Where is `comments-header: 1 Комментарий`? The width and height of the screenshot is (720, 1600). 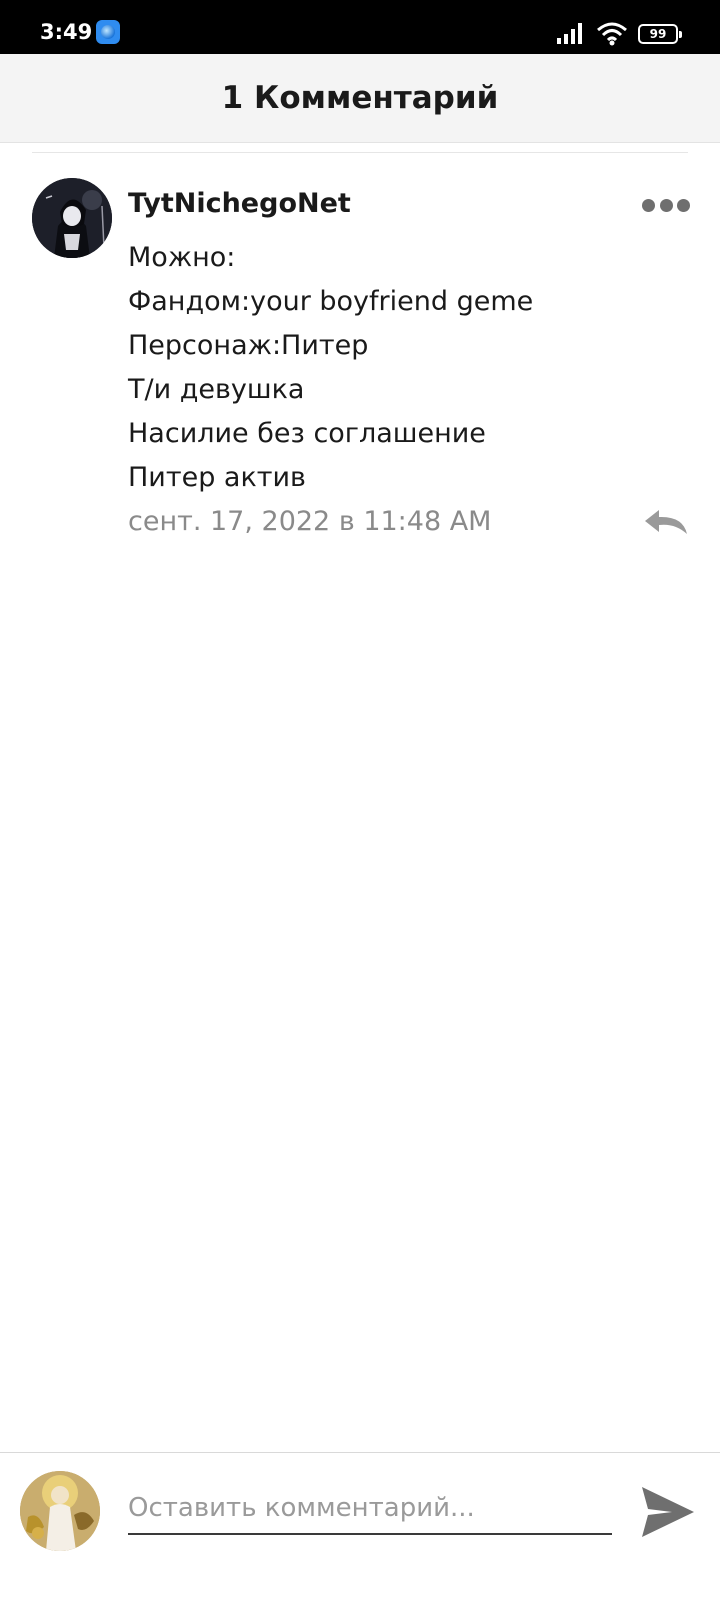 comments-header: 1 Комментарий is located at coordinates (360, 98).